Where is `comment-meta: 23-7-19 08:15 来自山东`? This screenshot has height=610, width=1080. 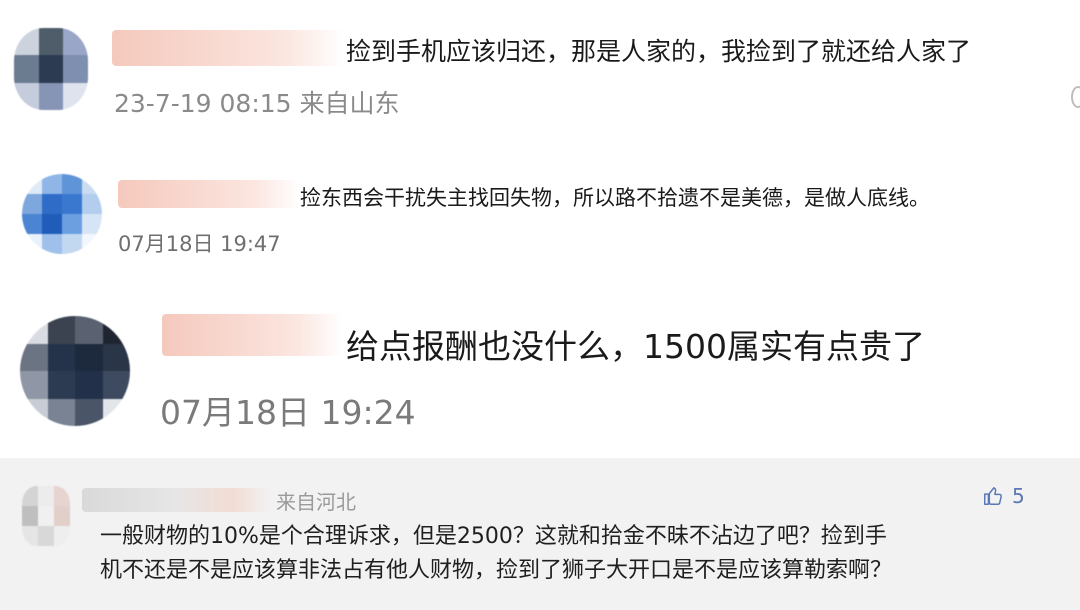
comment-meta: 23-7-19 08:15 来自山东 is located at coordinates (257, 103).